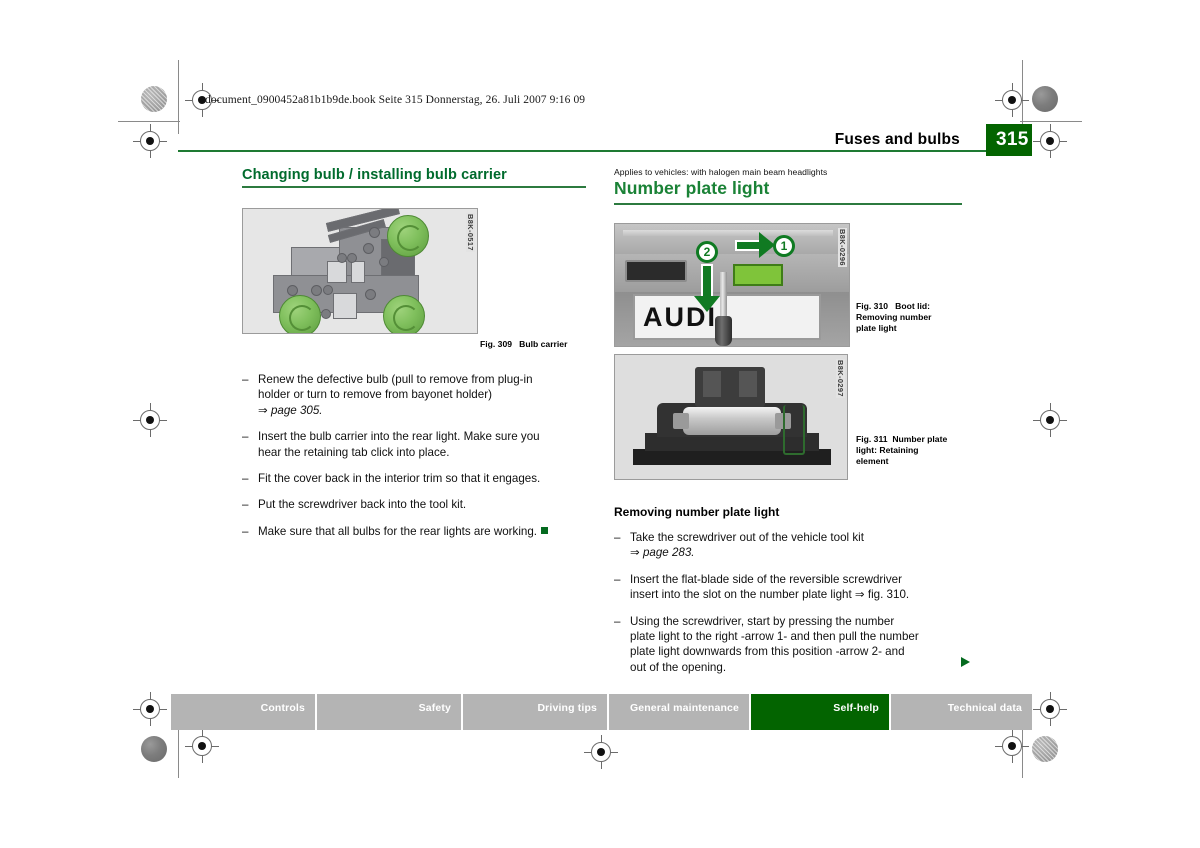  What do you see at coordinates (300, 314) in the screenshot?
I see `bulb-holder-bottom-left` at bounding box center [300, 314].